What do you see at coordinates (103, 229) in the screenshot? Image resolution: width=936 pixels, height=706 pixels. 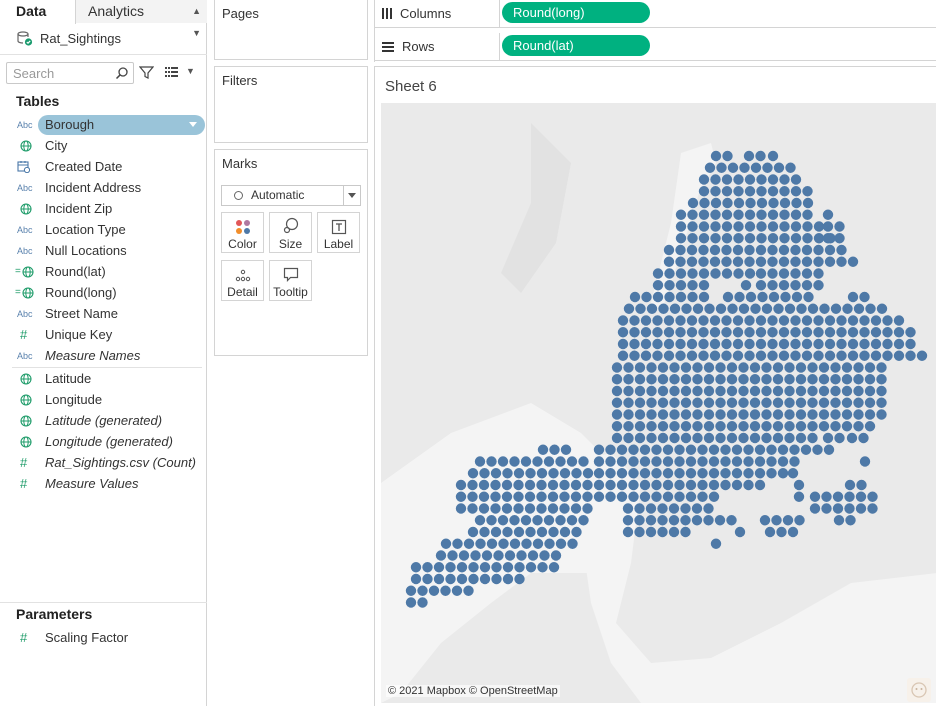 I see `field-location-type: Abc Location Type` at bounding box center [103, 229].